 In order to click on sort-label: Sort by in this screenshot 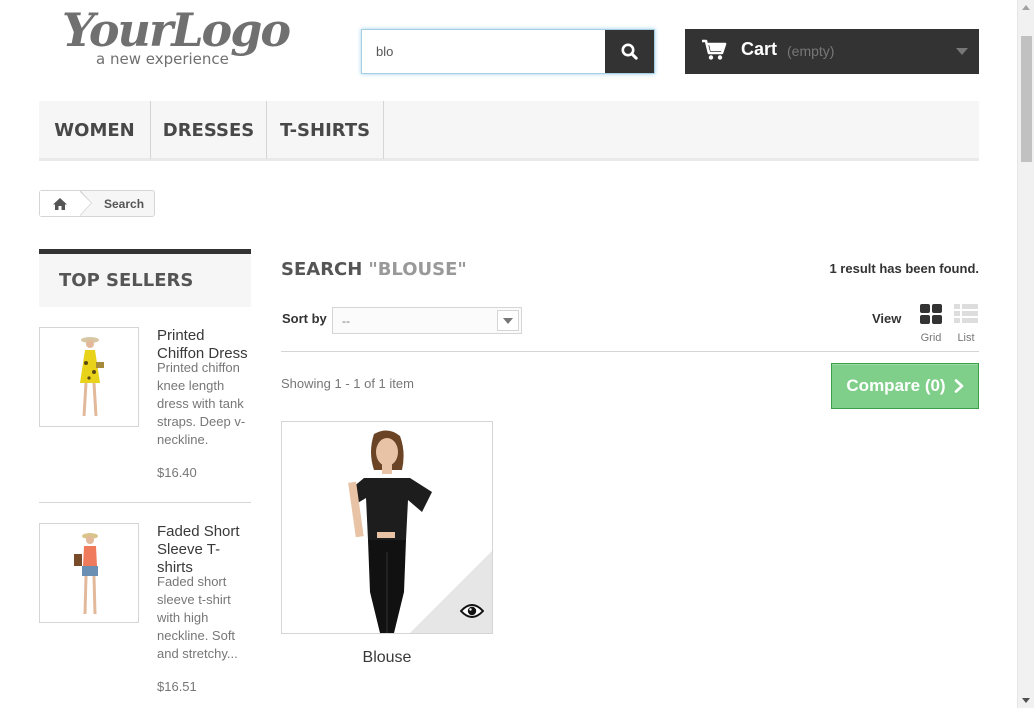, I will do `click(304, 318)`.